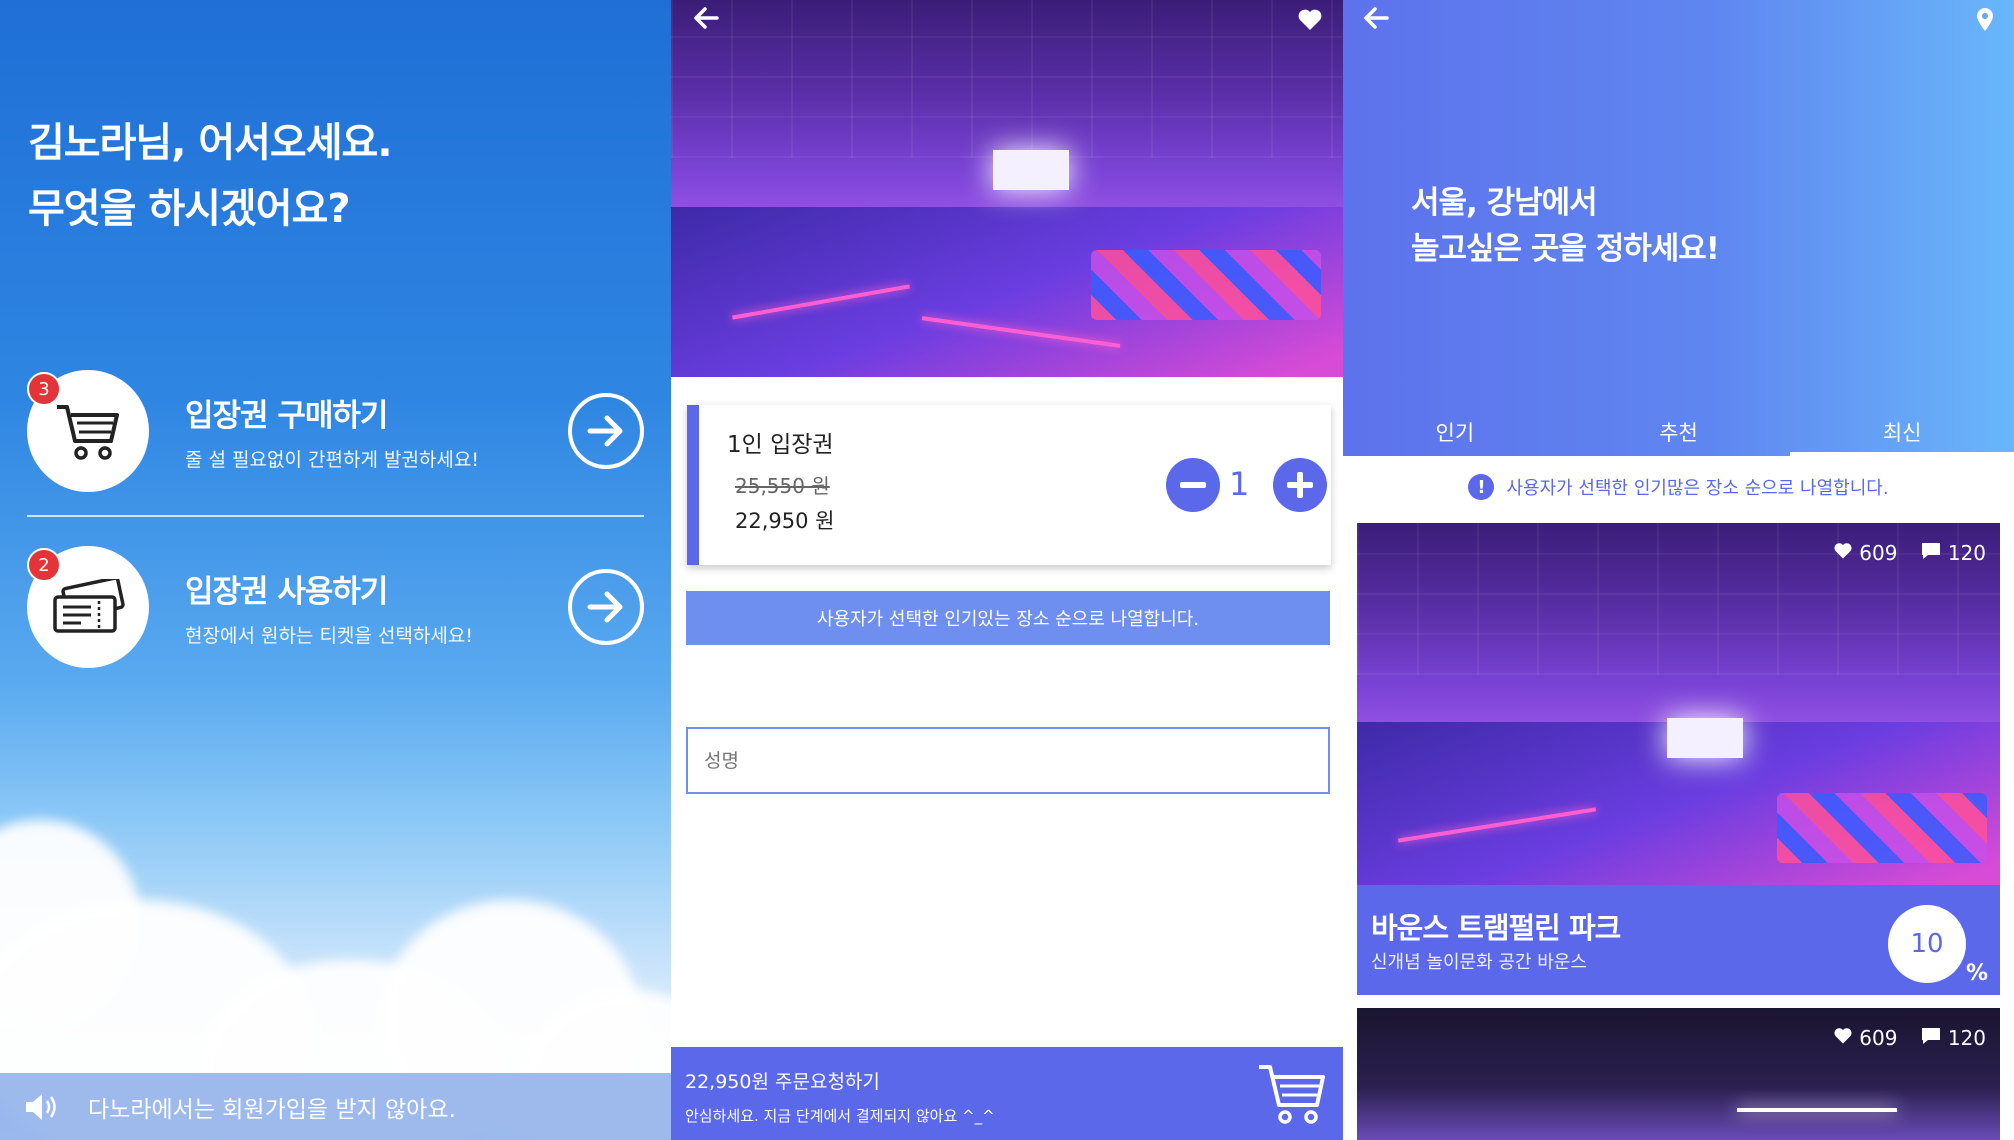  I want to click on buy-ticket-arrow-button, so click(606, 431).